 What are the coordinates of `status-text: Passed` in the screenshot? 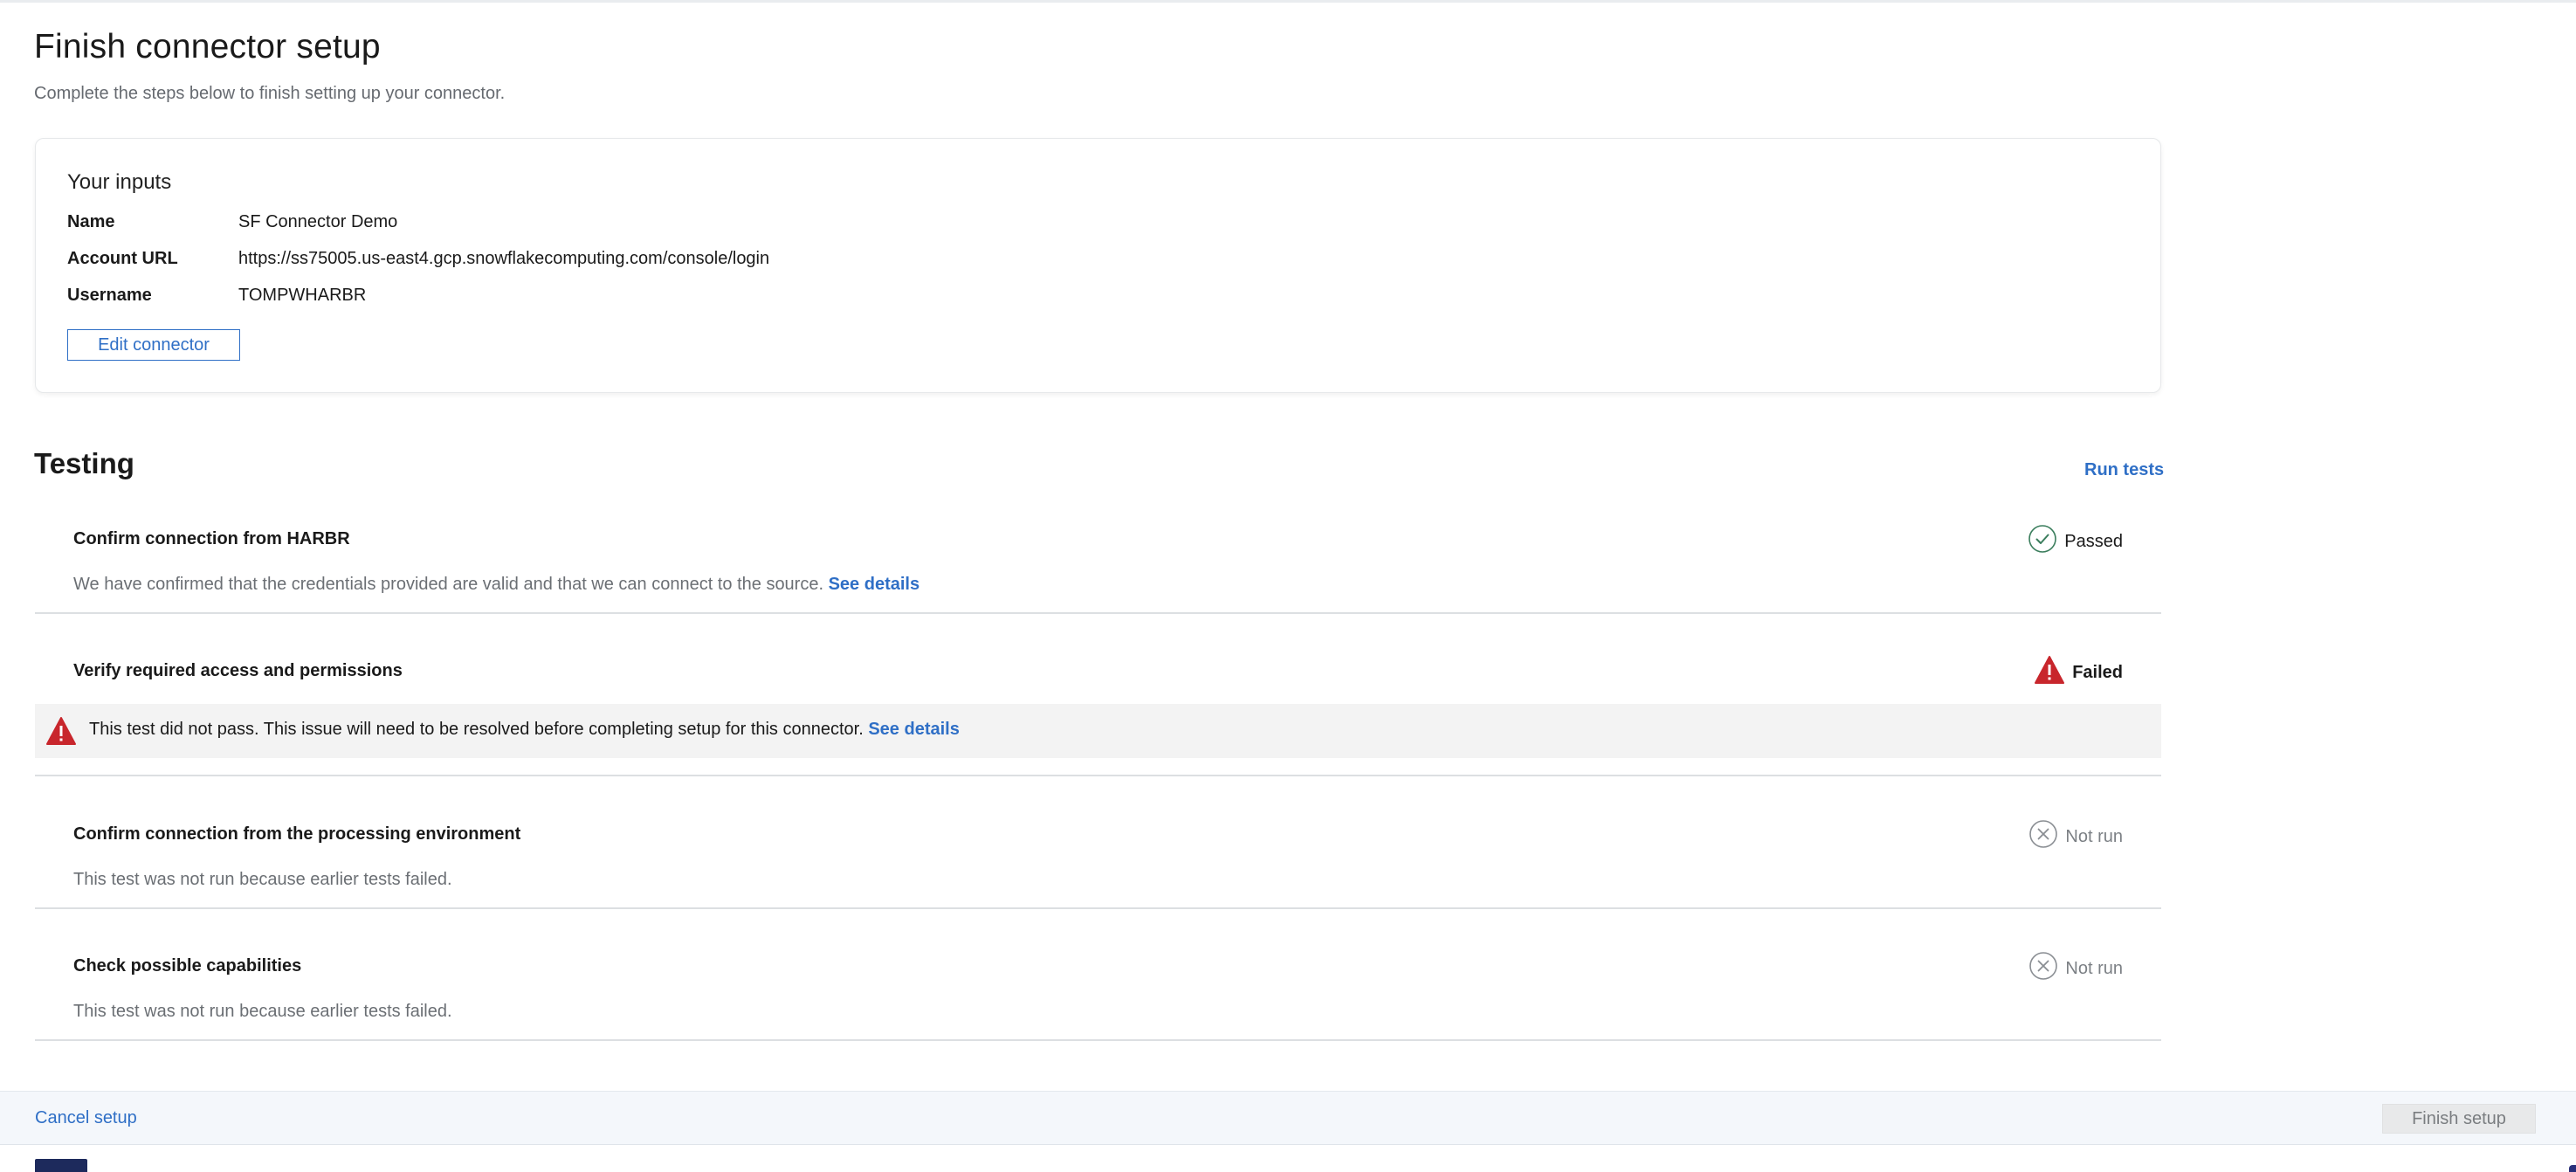 It's located at (2093, 541).